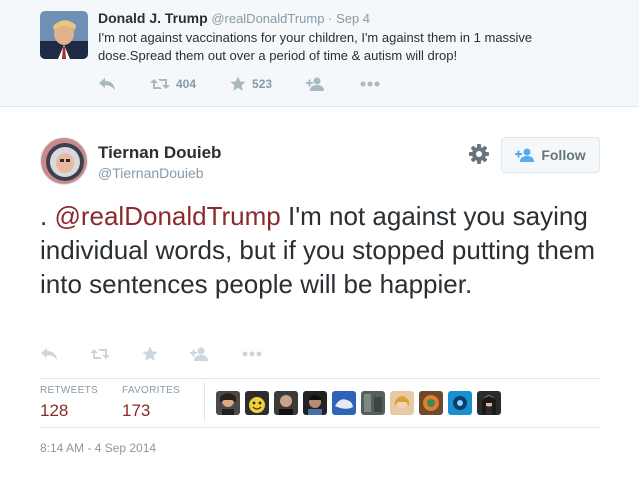  I want to click on author-name: Tiernan Douieb, so click(159, 153).